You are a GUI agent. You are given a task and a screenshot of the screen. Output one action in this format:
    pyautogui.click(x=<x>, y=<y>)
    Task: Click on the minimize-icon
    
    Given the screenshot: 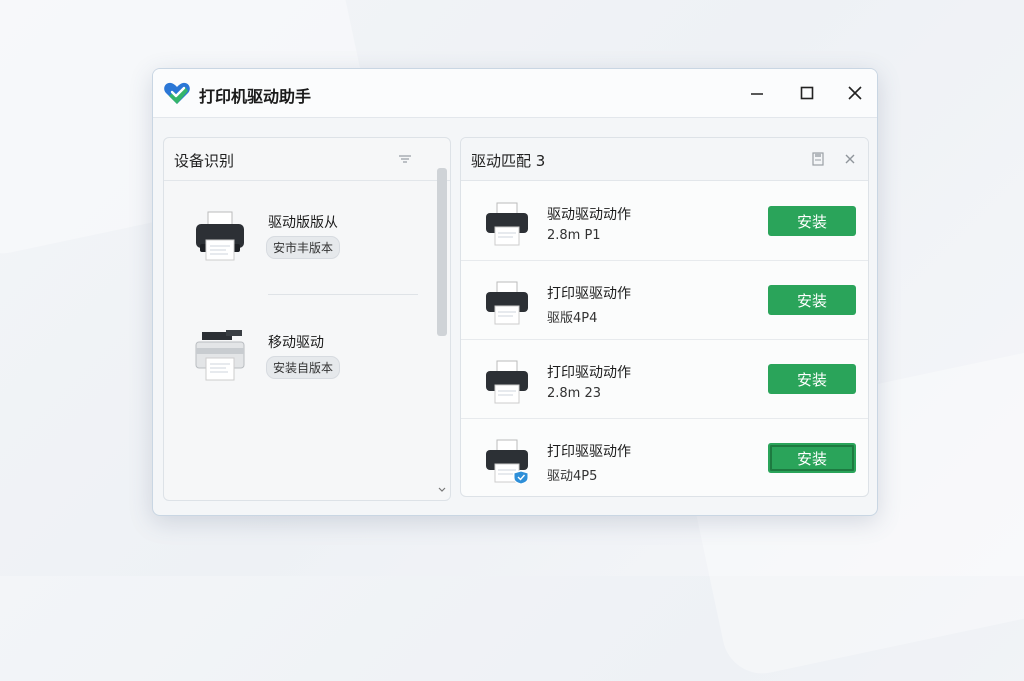 What is the action you would take?
    pyautogui.click(x=757, y=94)
    